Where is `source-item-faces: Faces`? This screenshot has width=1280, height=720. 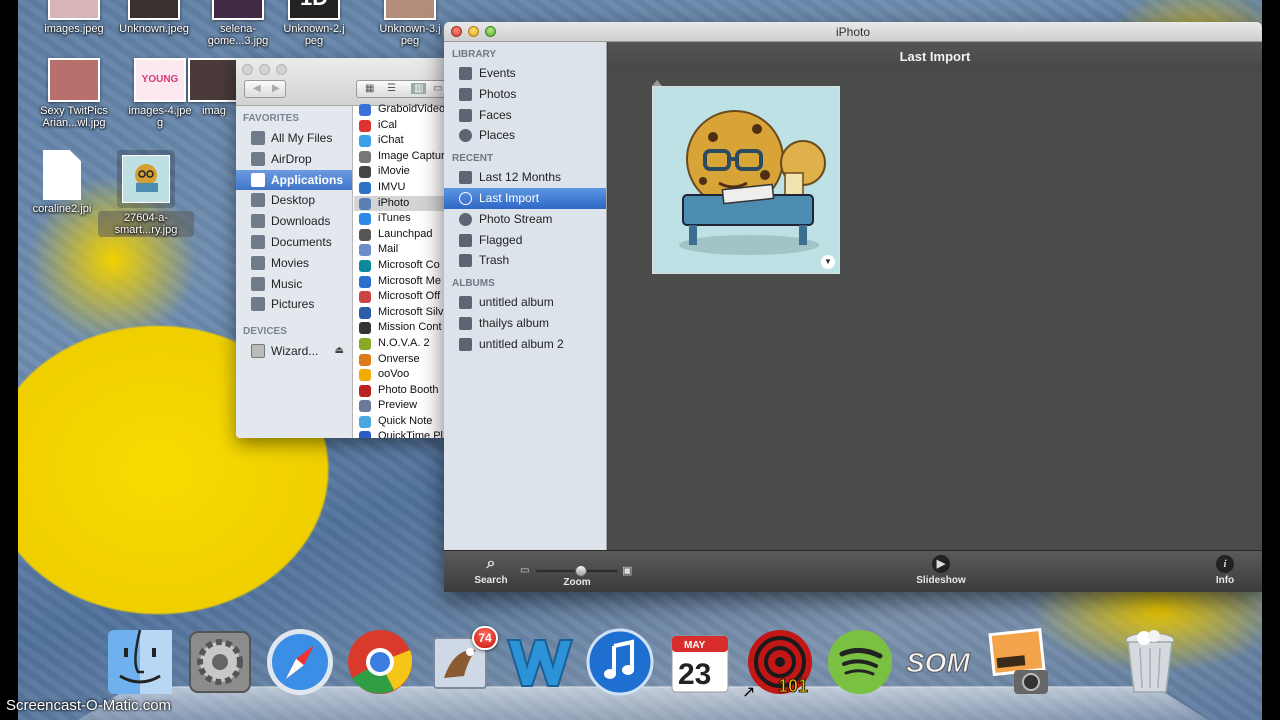
source-item-faces: Faces is located at coordinates (525, 115).